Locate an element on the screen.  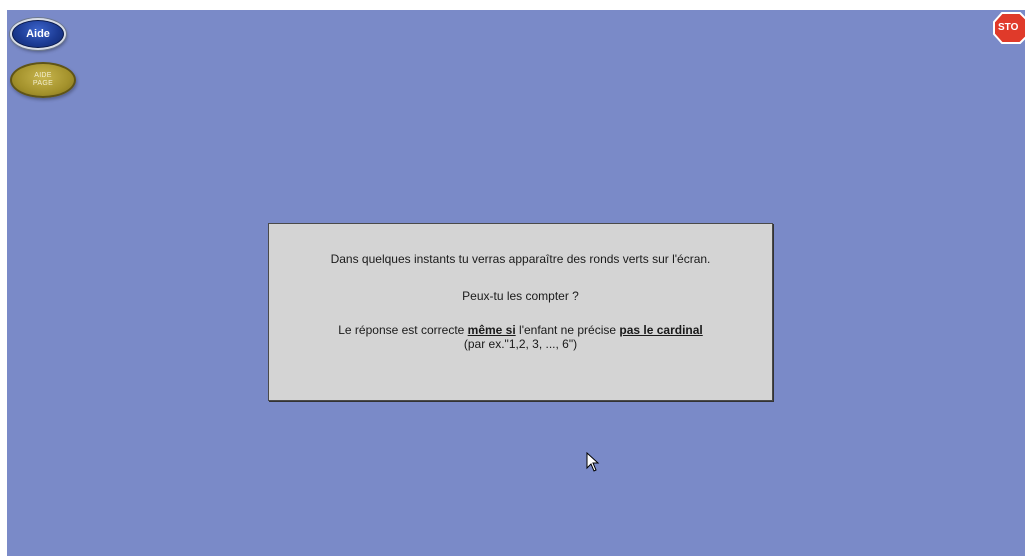
note-emphasis-1: même si is located at coordinates (491, 330).